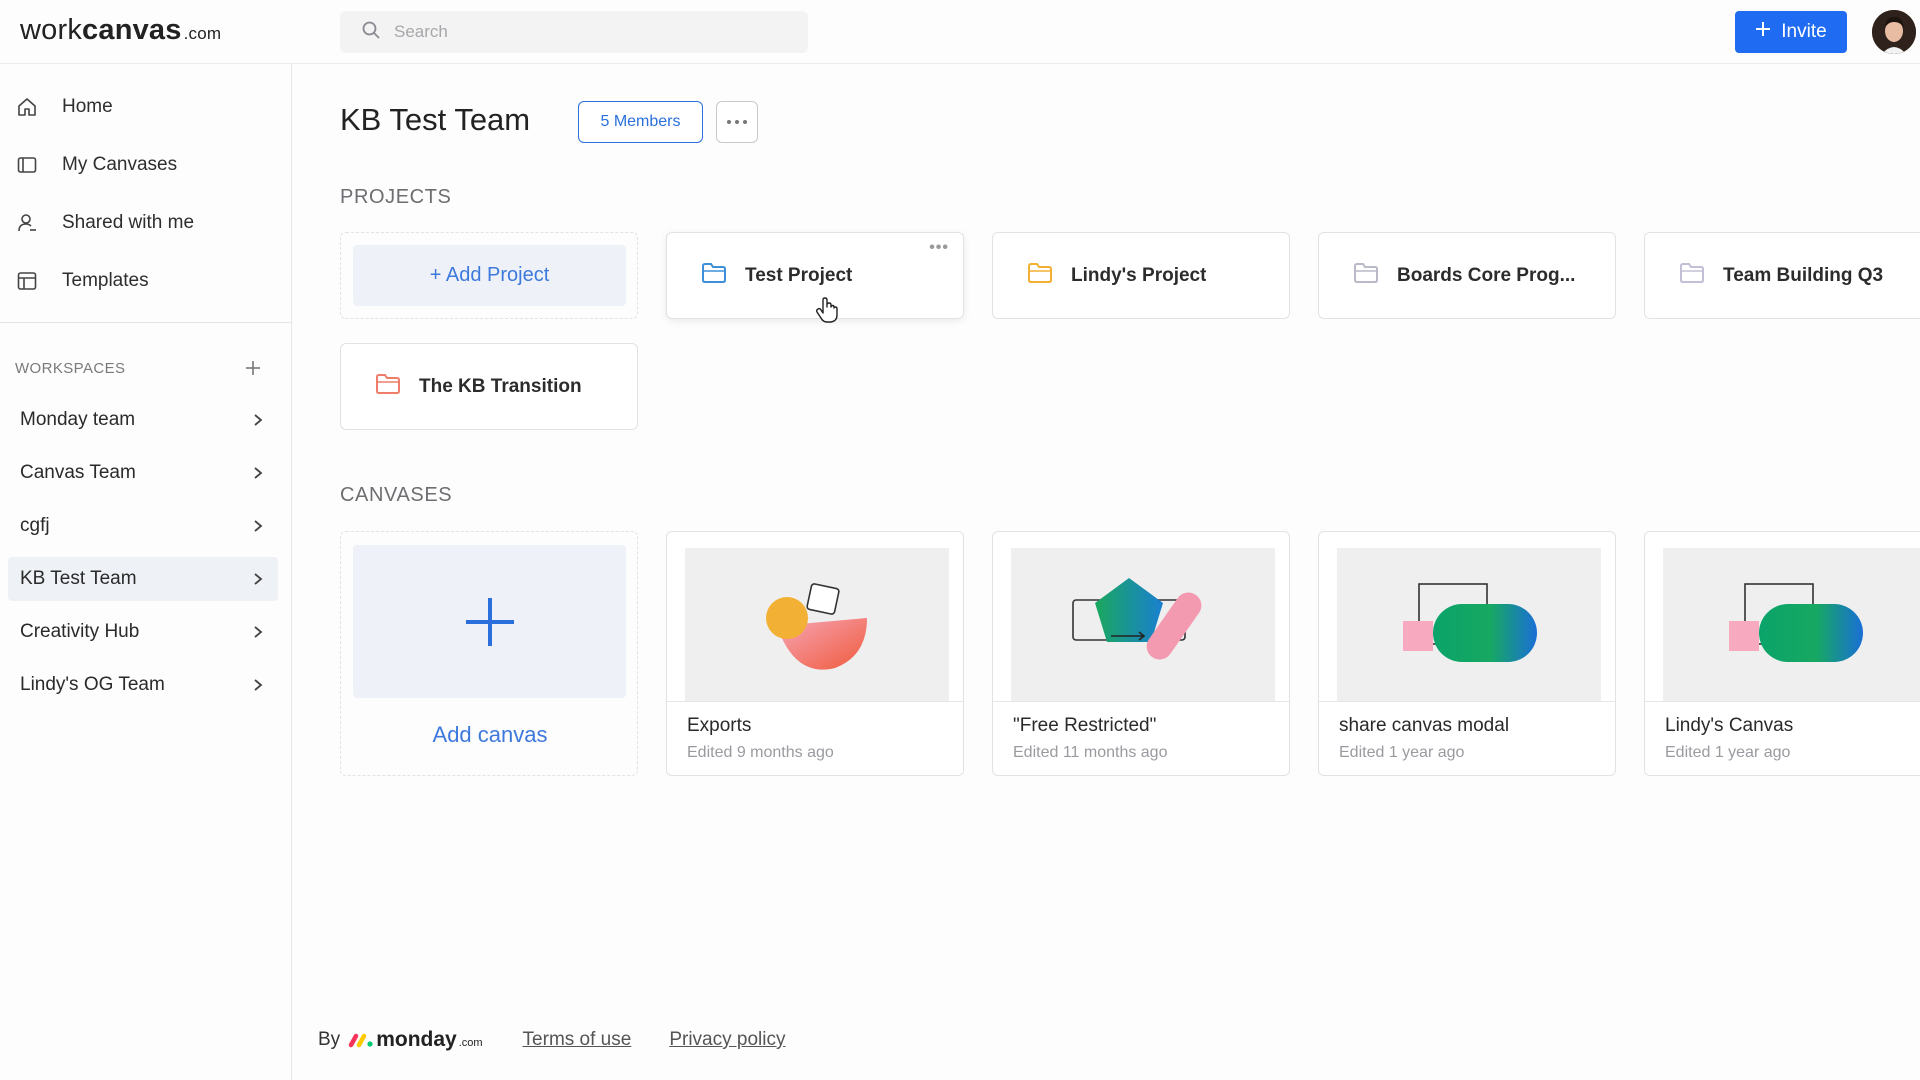 The height and width of the screenshot is (1080, 1920). I want to click on workspaces-header: WORKSPACES, so click(140, 368).